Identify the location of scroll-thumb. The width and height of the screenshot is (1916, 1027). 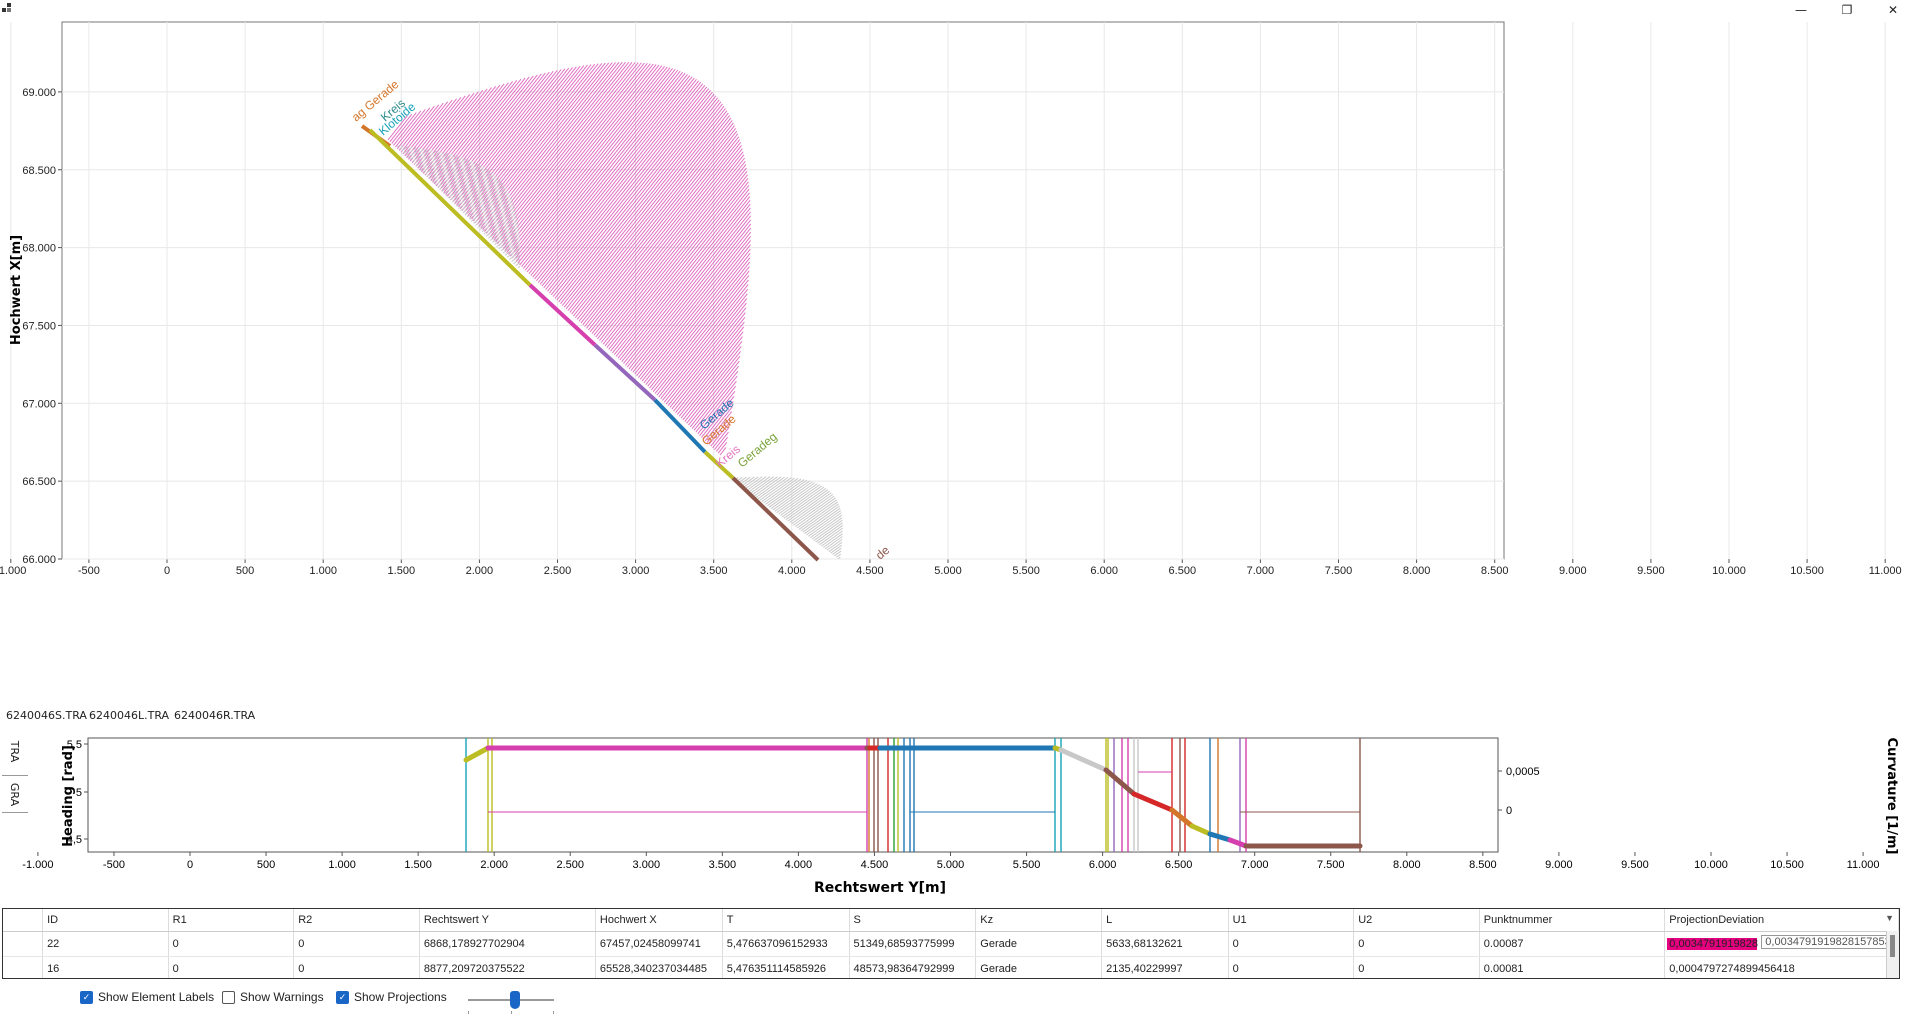
(1892, 946).